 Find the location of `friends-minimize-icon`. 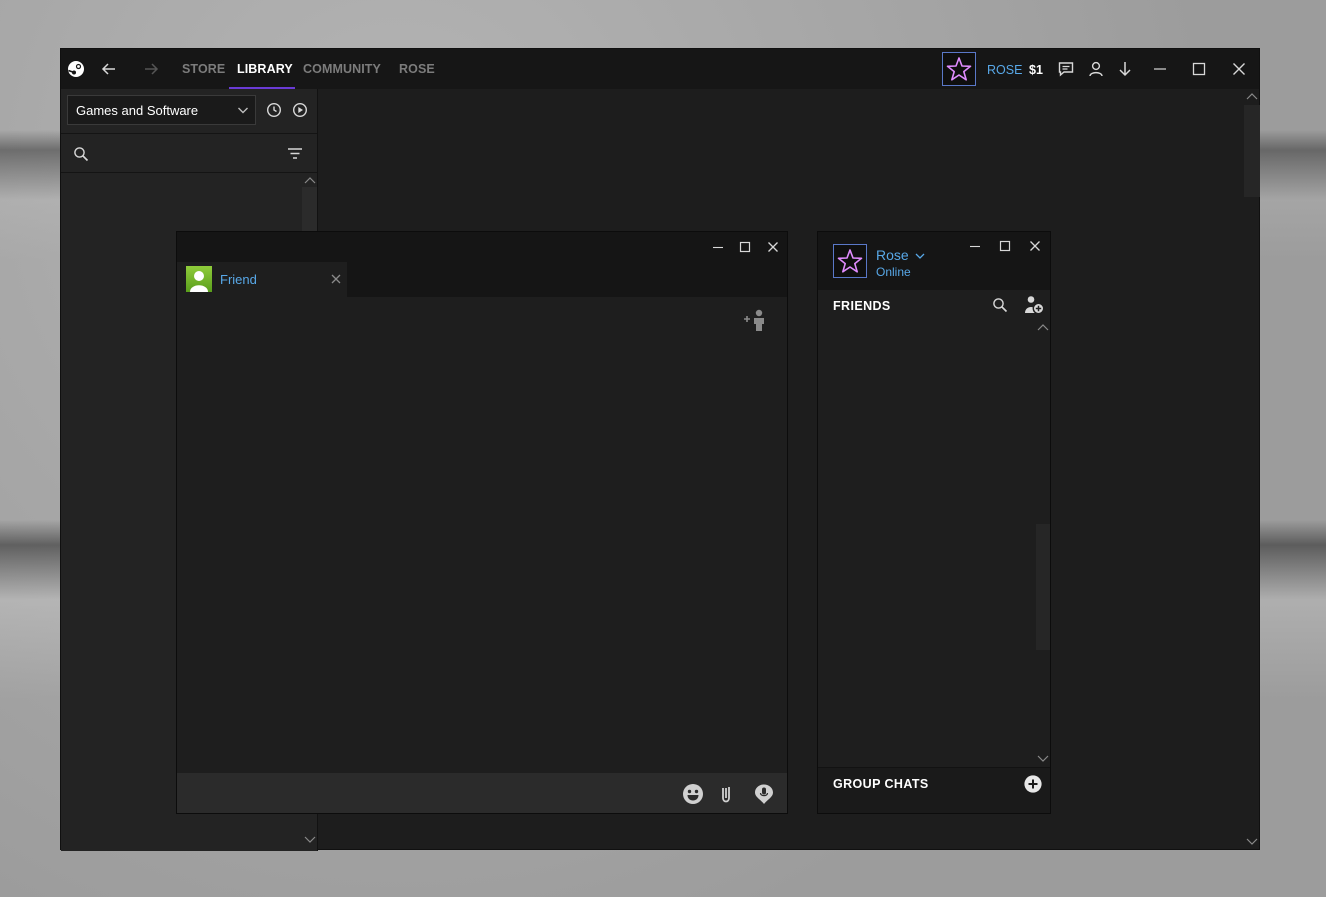

friends-minimize-icon is located at coordinates (975, 246).